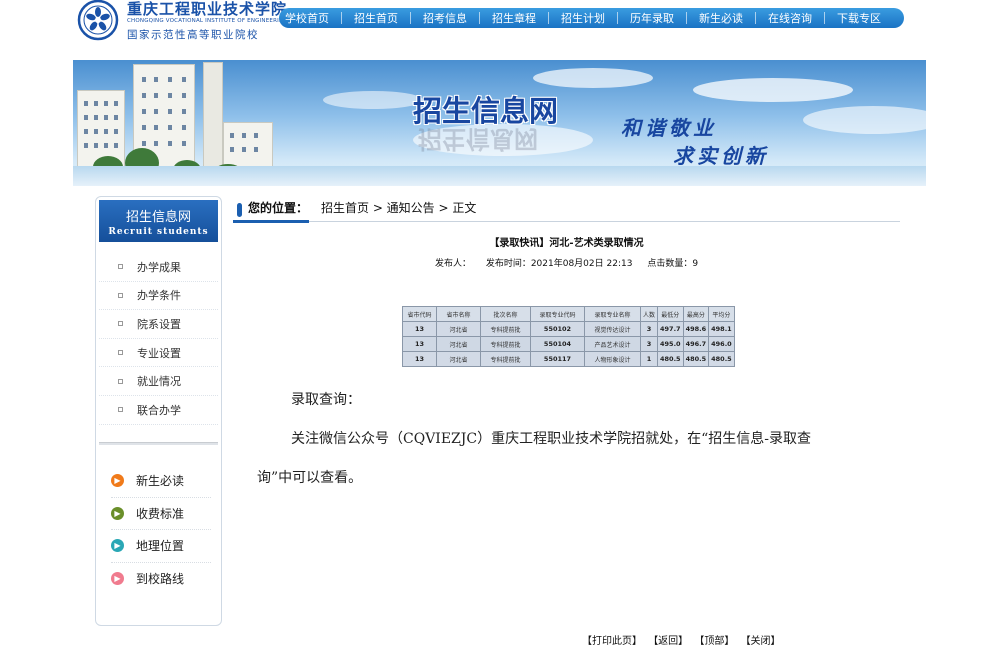  I want to click on table-header-cell: 录取专业代码, so click(557, 314).